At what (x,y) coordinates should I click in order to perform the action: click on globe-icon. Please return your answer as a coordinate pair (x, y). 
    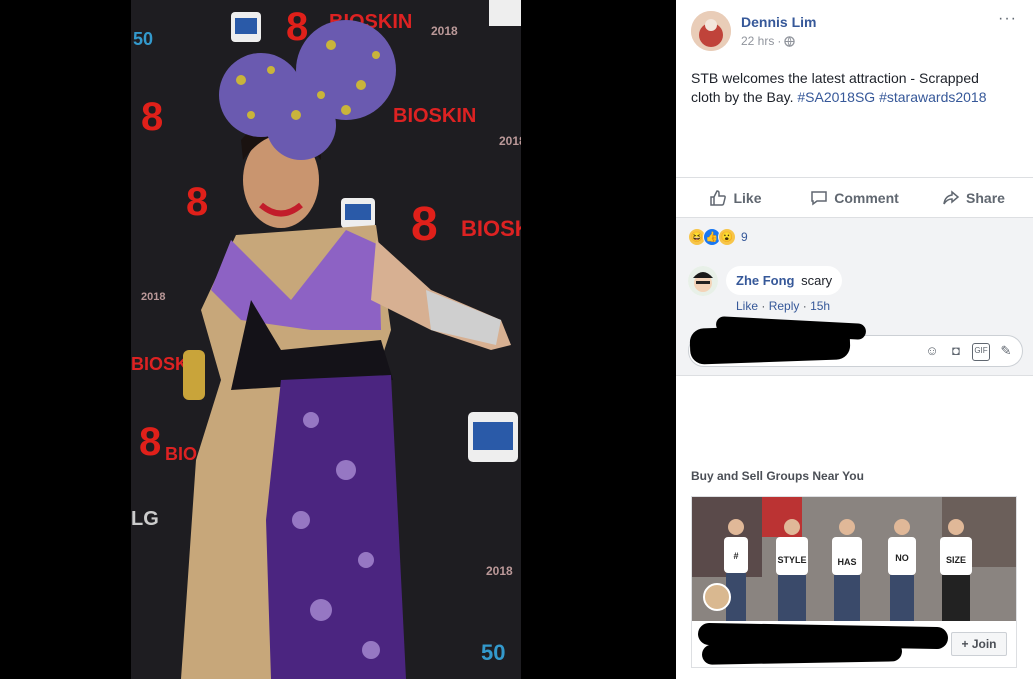
    Looking at the image, I should click on (790, 41).